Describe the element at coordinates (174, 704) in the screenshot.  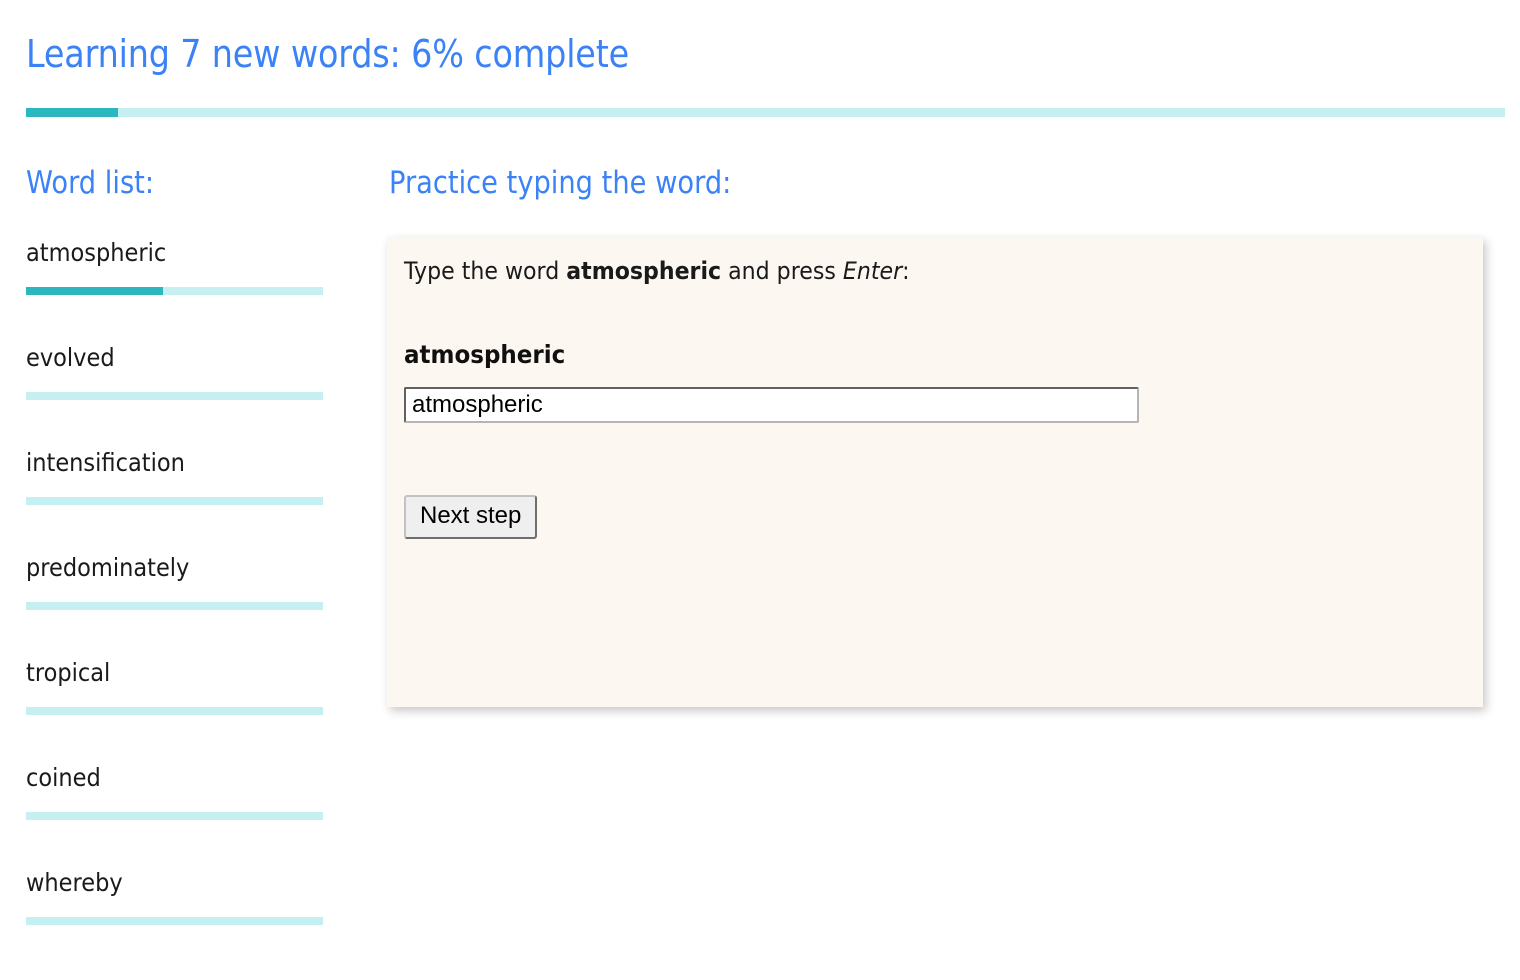
I see `word-list-item: tropical` at that location.